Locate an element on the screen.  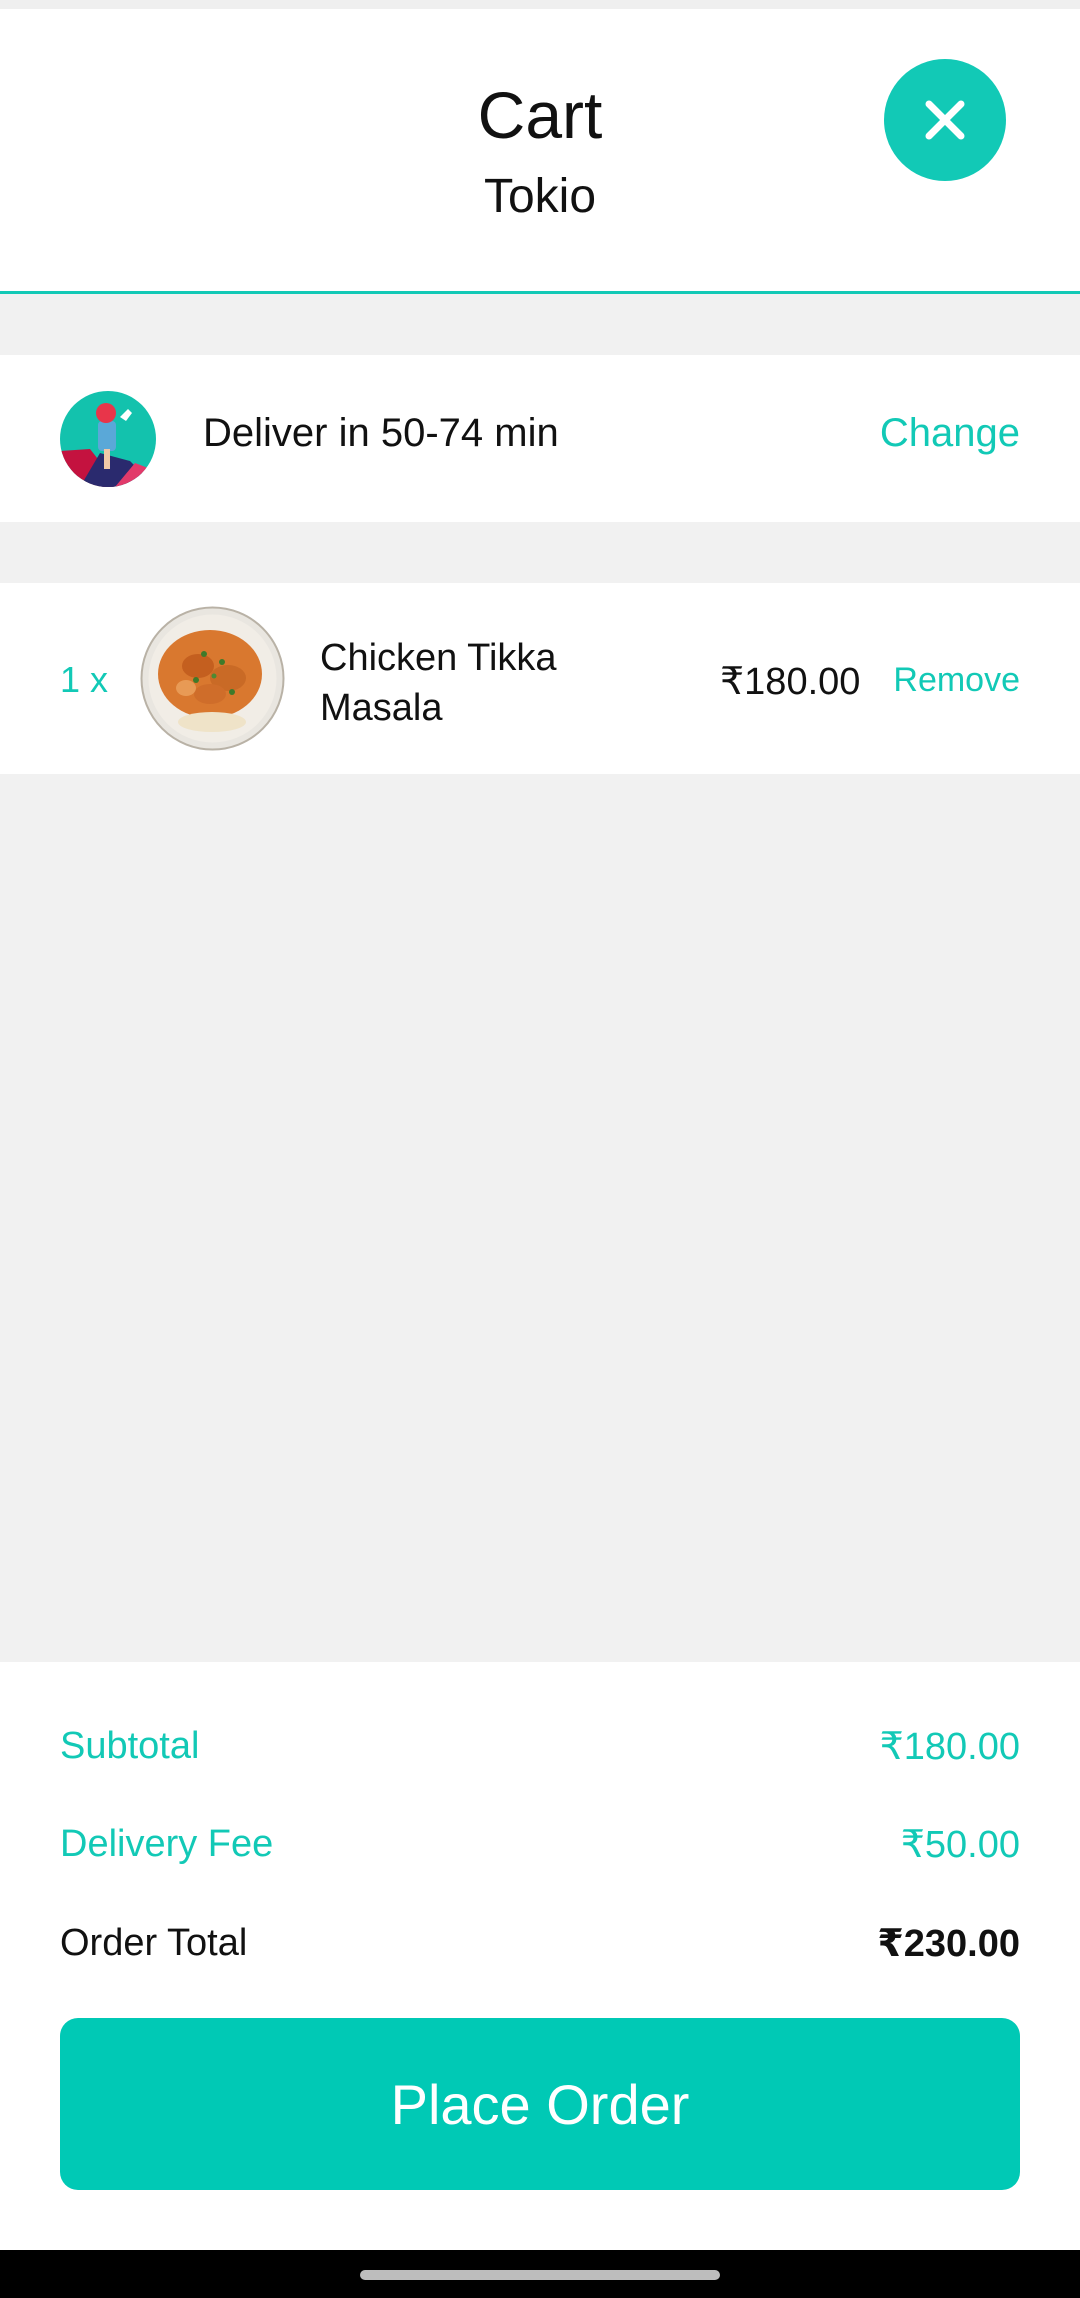
delivery-fee-value: ₹50.00 is located at coordinates (960, 1845).